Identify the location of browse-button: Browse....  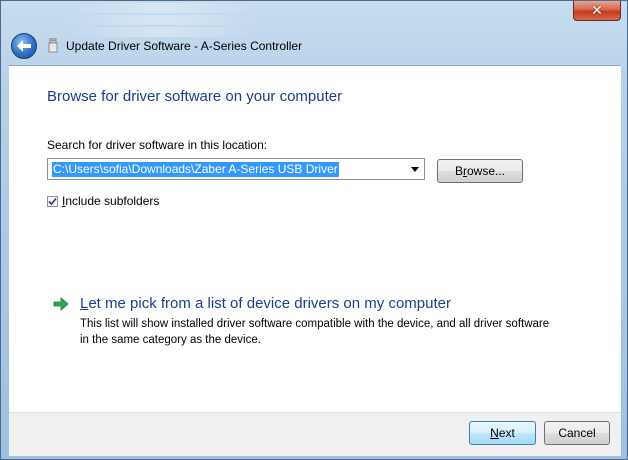
(480, 171).